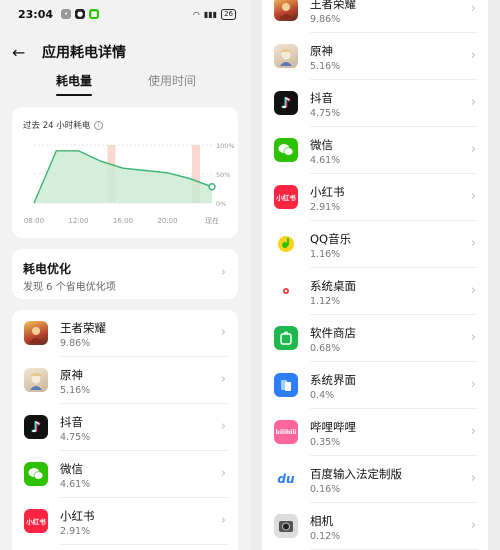 The width and height of the screenshot is (500, 550). Describe the element at coordinates (94, 14) in the screenshot. I see `app-notify-icon: ■` at that location.